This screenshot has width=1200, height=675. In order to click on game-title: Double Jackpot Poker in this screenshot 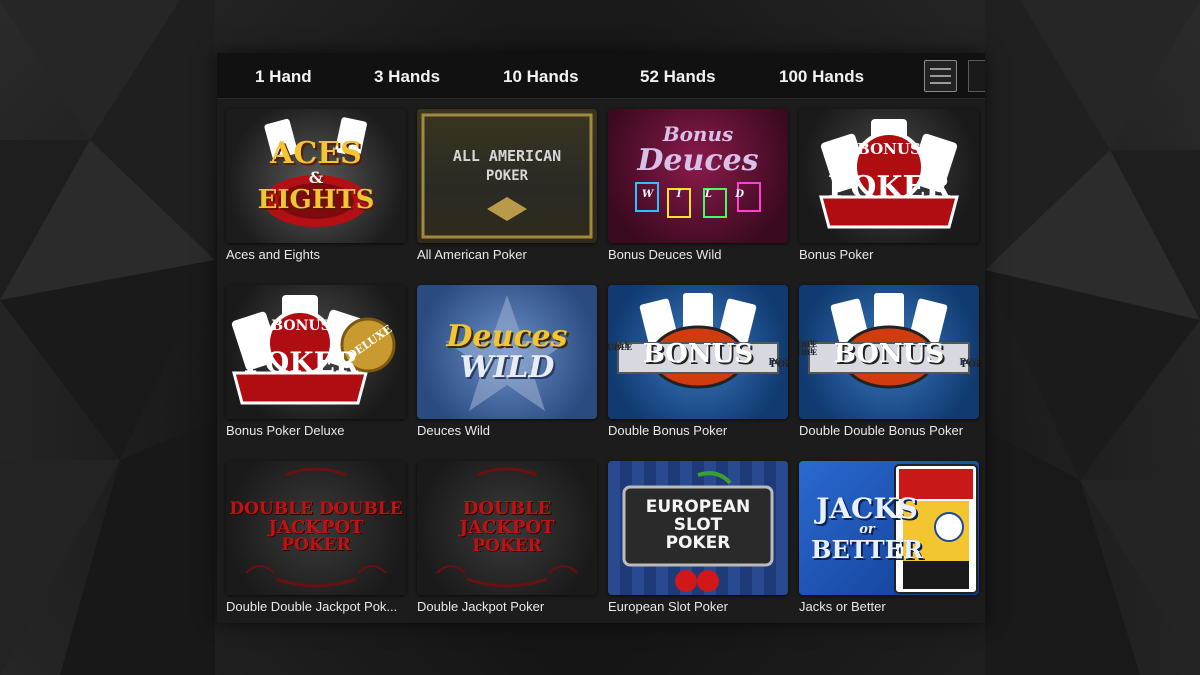, I will do `click(481, 606)`.